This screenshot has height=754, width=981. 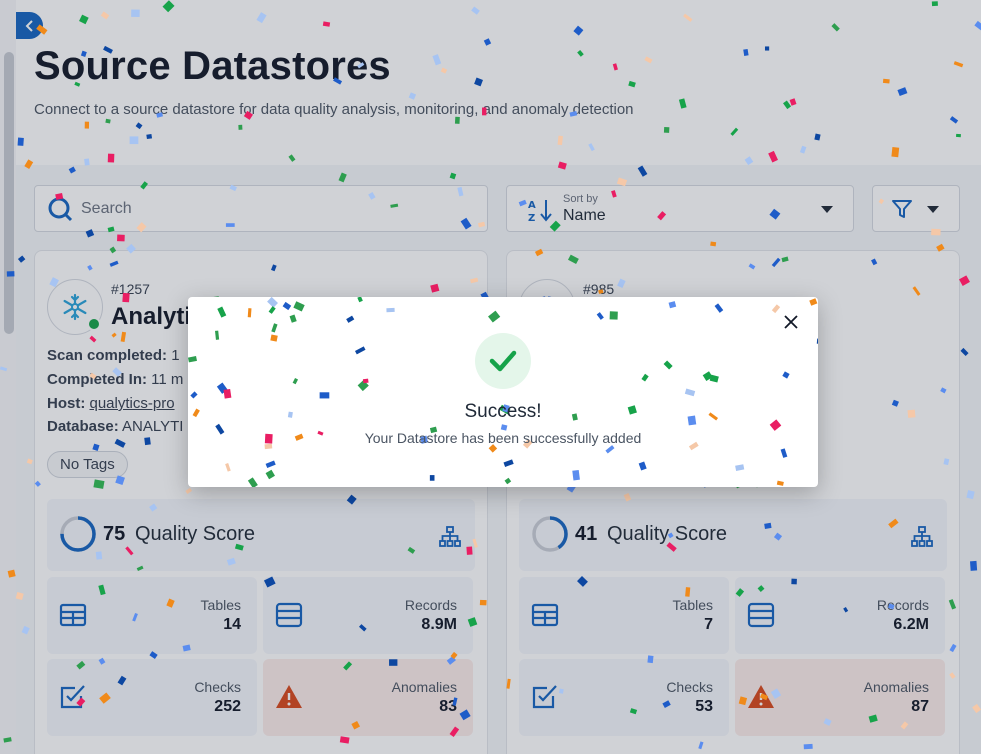 I want to click on checkmark-icon, so click(x=503, y=361).